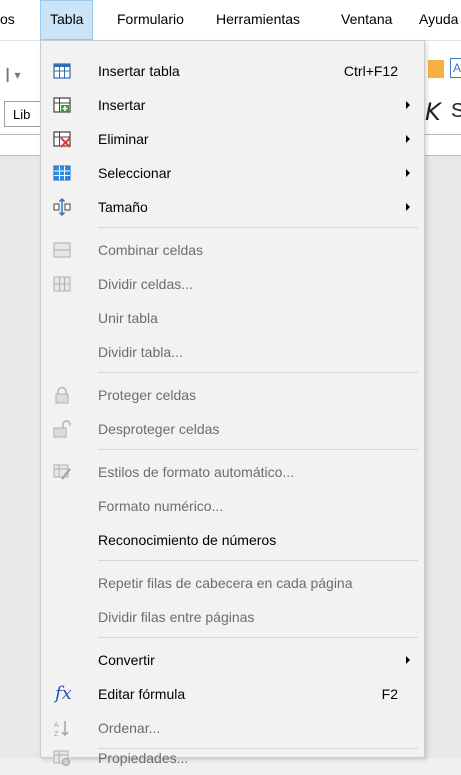 The width and height of the screenshot is (461, 775). What do you see at coordinates (128, 318) in the screenshot?
I see `menuitem-label: Unir tabla` at bounding box center [128, 318].